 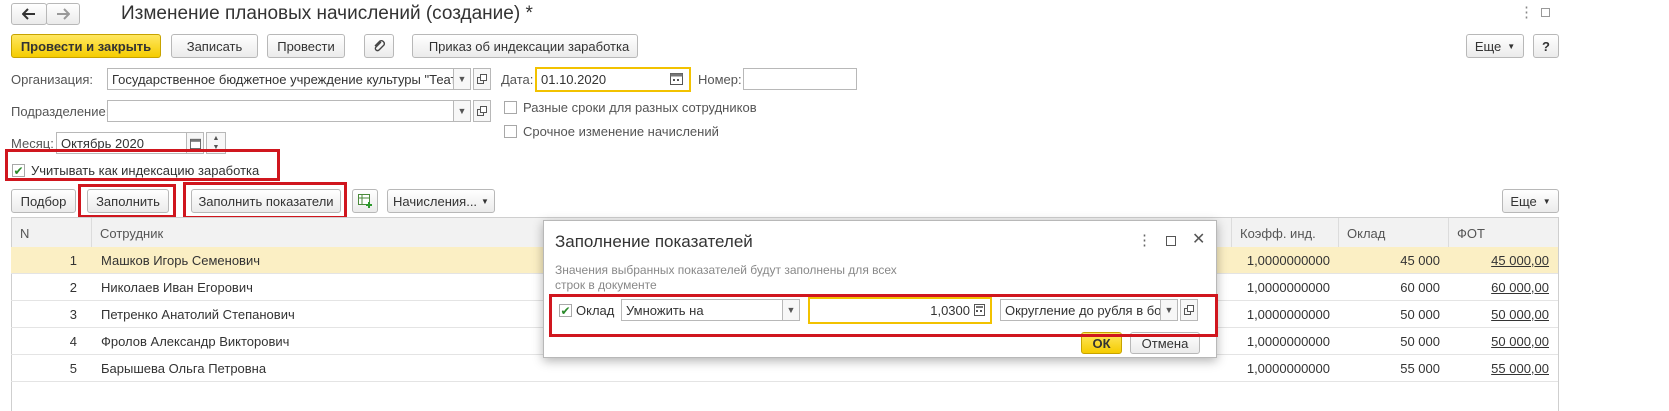 What do you see at coordinates (791, 310) in the screenshot?
I see `operation-dropdown-button: ▼` at bounding box center [791, 310].